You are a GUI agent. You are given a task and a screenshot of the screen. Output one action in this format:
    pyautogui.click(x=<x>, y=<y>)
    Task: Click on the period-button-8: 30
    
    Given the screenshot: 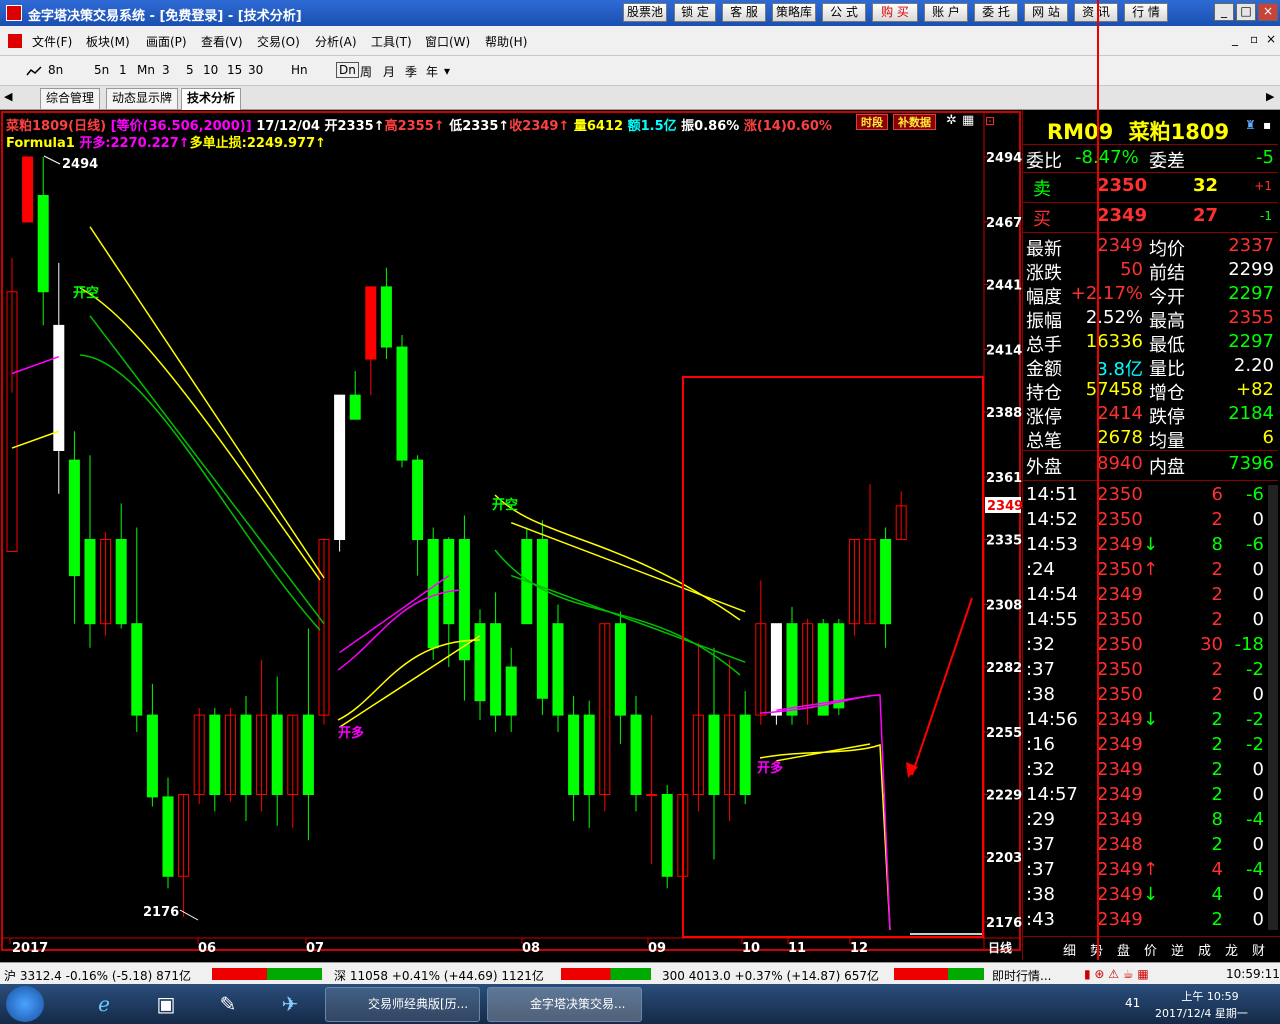 What is the action you would take?
    pyautogui.click(x=255, y=70)
    